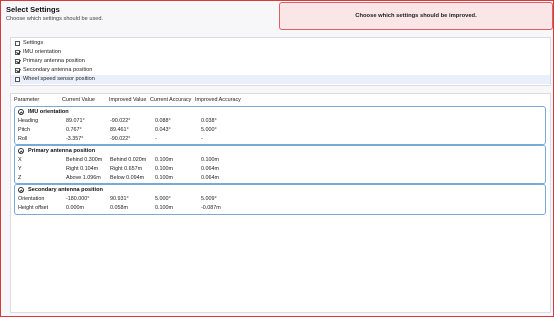 The height and width of the screenshot is (317, 554). What do you see at coordinates (33, 43) in the screenshot?
I see `settings-item-label: Settings` at bounding box center [33, 43].